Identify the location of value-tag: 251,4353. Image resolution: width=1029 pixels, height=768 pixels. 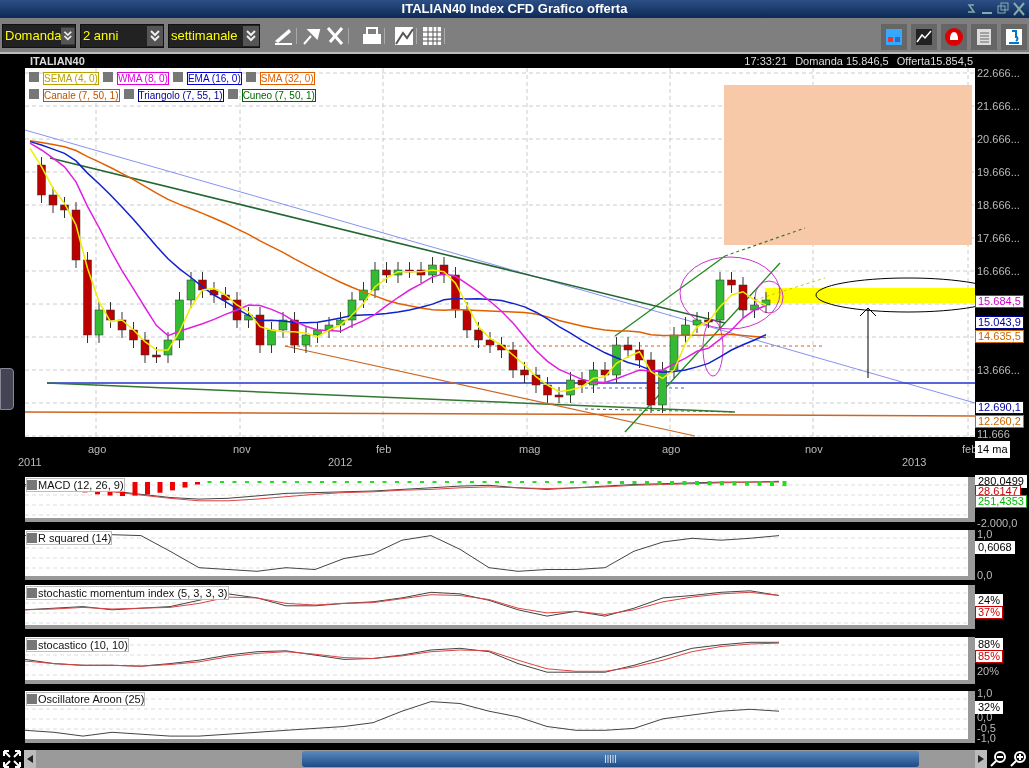
(1001, 501).